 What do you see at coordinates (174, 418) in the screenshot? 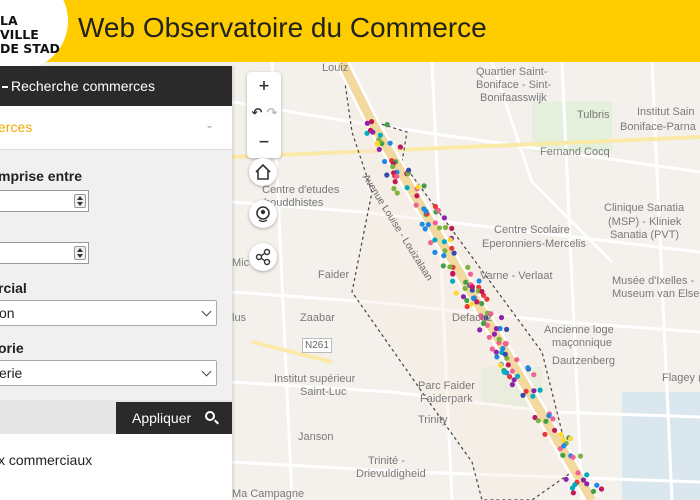
I see `apply-button: Appliquer` at bounding box center [174, 418].